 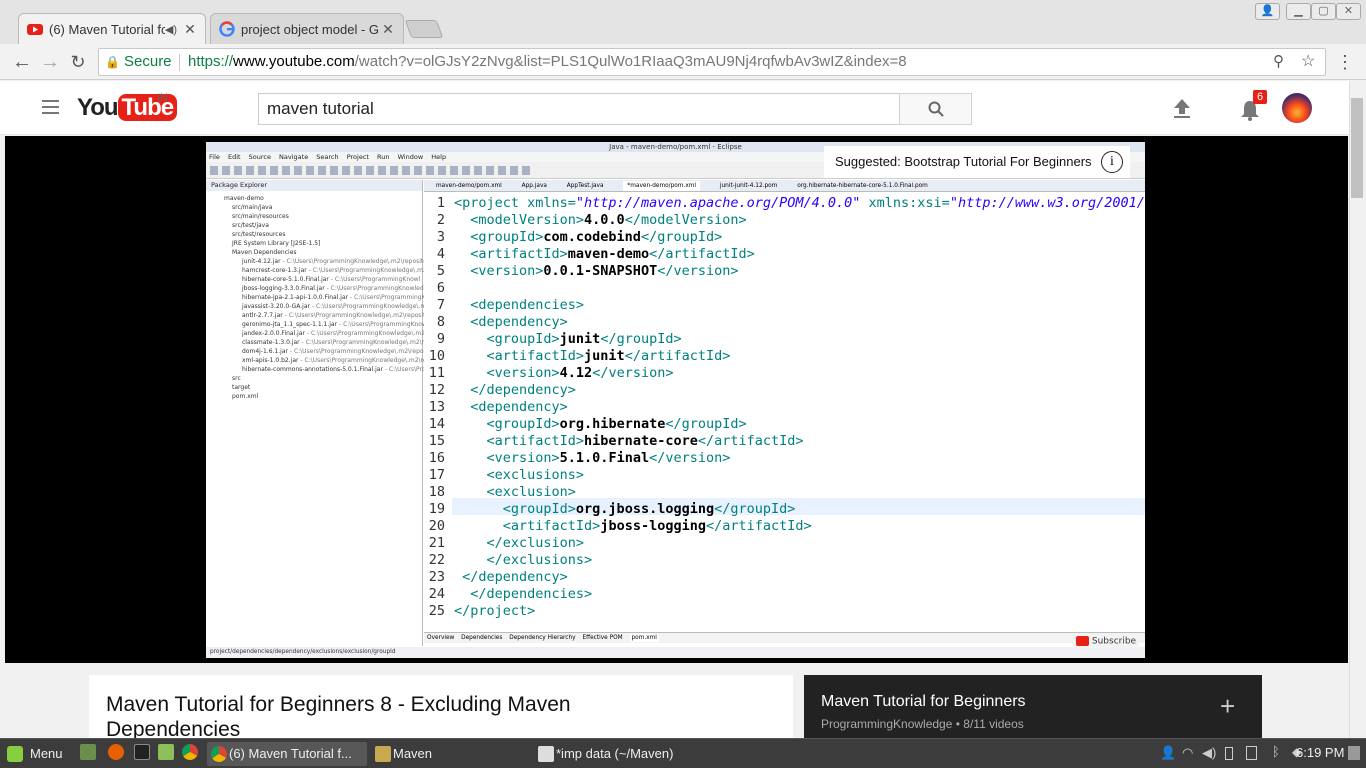 I want to click on code-token: <exclusions>, so click(x=519, y=475).